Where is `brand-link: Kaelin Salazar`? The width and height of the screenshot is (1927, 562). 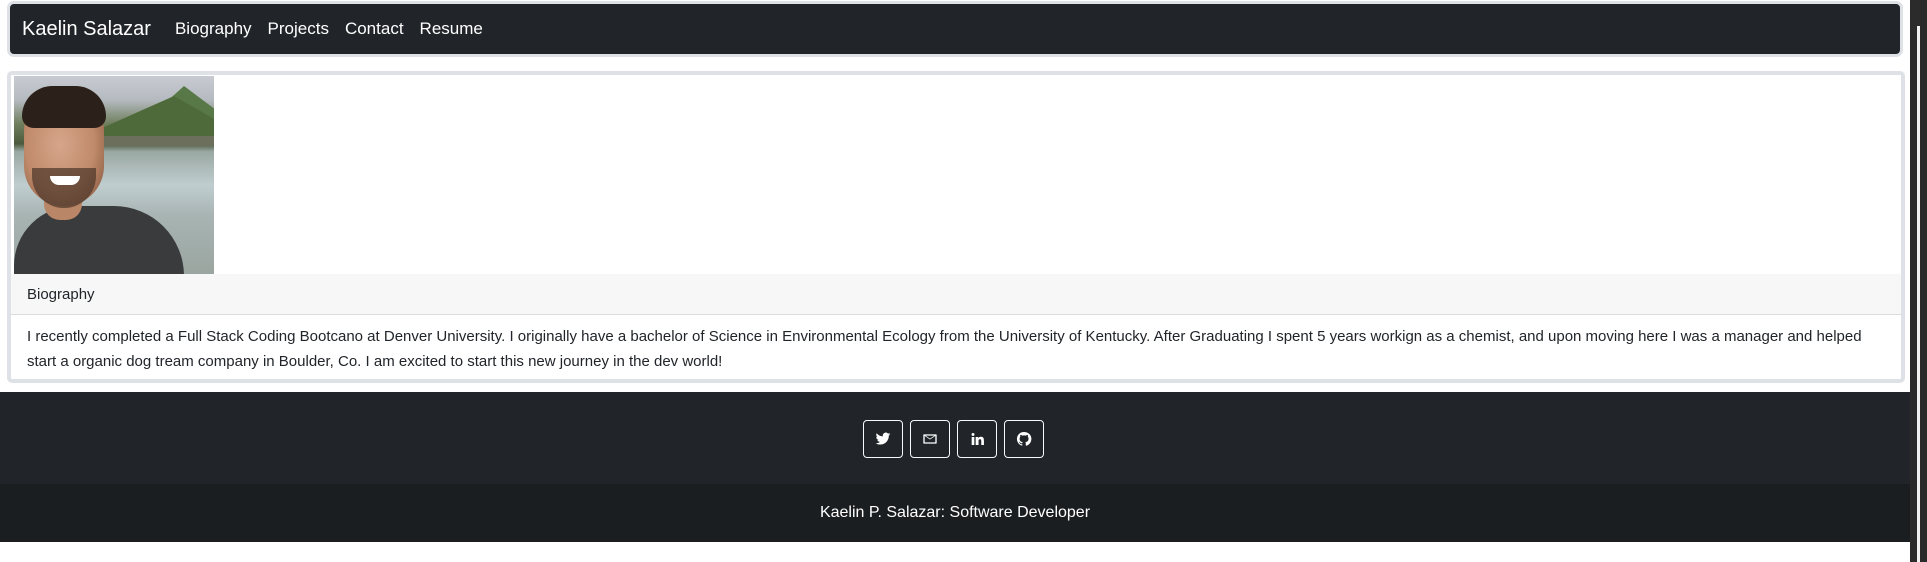 brand-link: Kaelin Salazar is located at coordinates (86, 29).